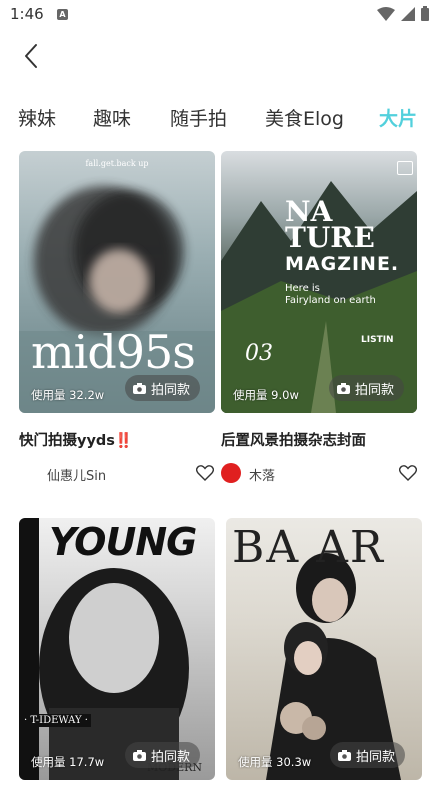 This screenshot has width=441, height=785. Describe the element at coordinates (408, 13) in the screenshot. I see `signal-icon` at that location.